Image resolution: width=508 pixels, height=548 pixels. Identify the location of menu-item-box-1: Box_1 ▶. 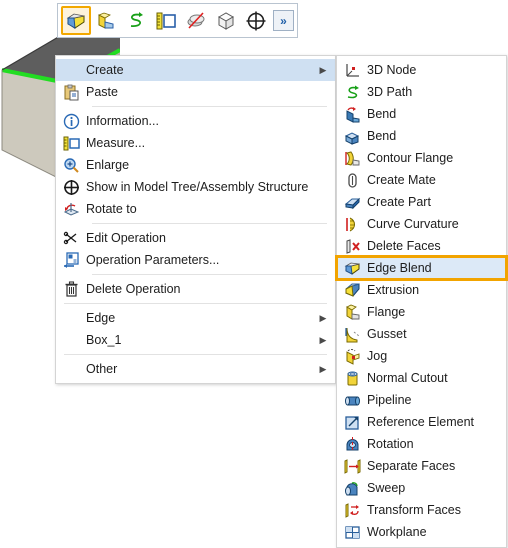
(195, 340).